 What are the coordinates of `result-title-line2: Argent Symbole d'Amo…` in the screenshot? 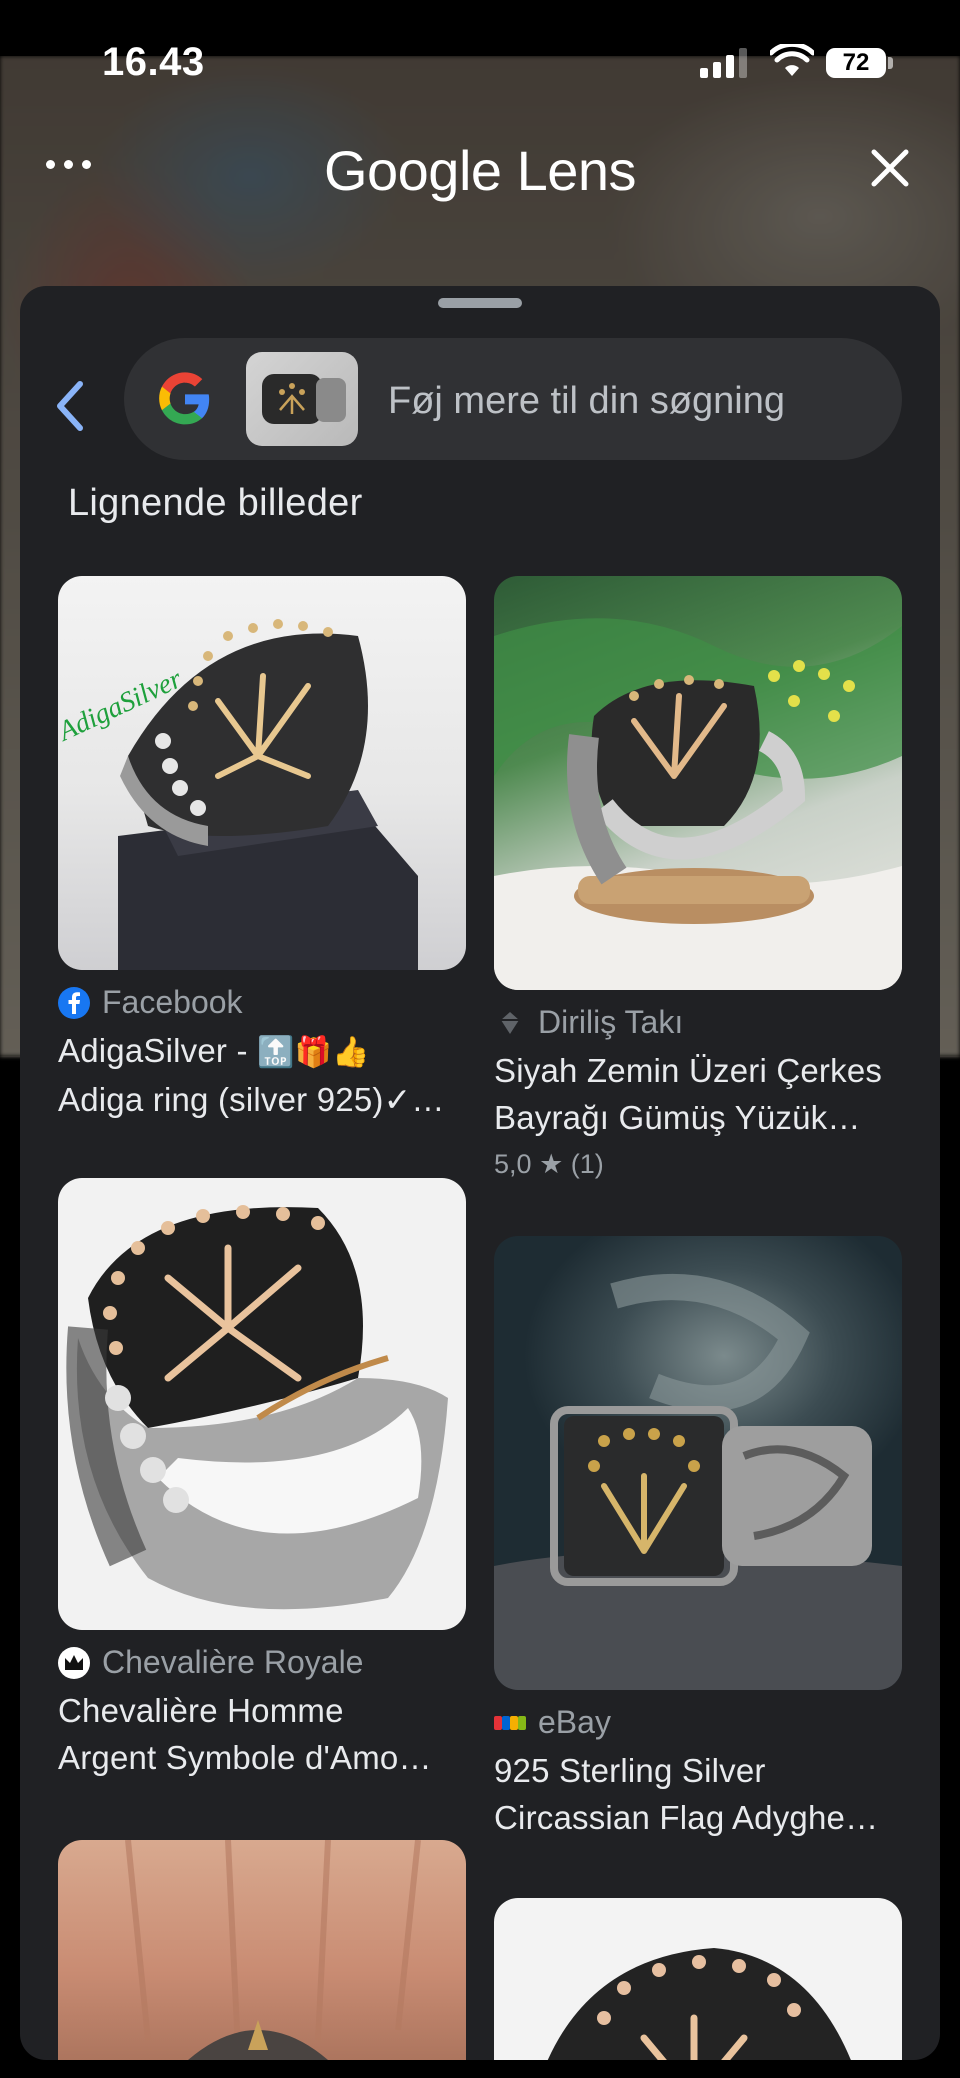 It's located at (245, 1757).